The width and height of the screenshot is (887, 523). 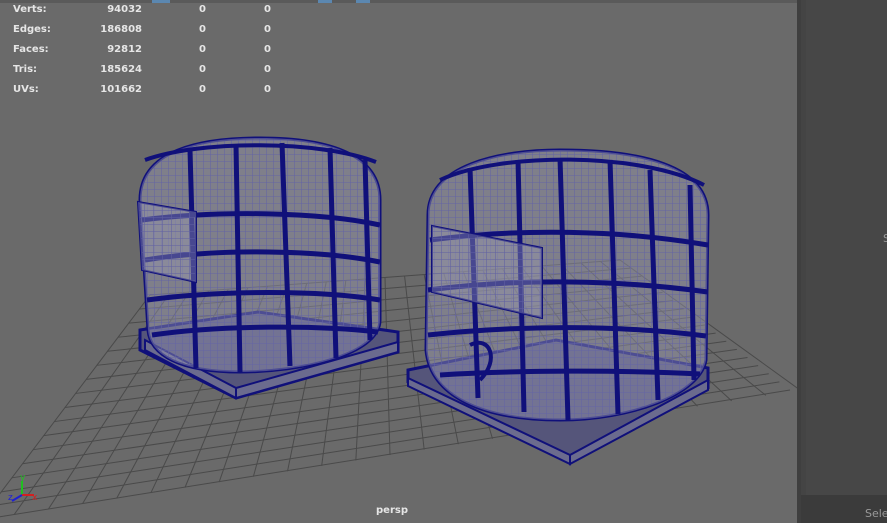 What do you see at coordinates (31, 49) in the screenshot?
I see `hud-stat-label: Faces:` at bounding box center [31, 49].